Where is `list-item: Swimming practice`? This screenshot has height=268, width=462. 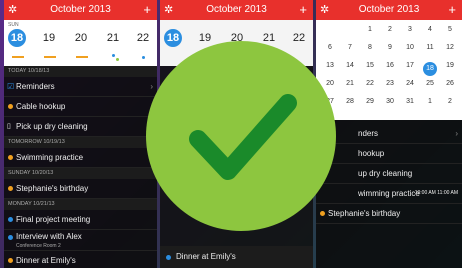
list-item: Swimming practice is located at coordinates (80, 158).